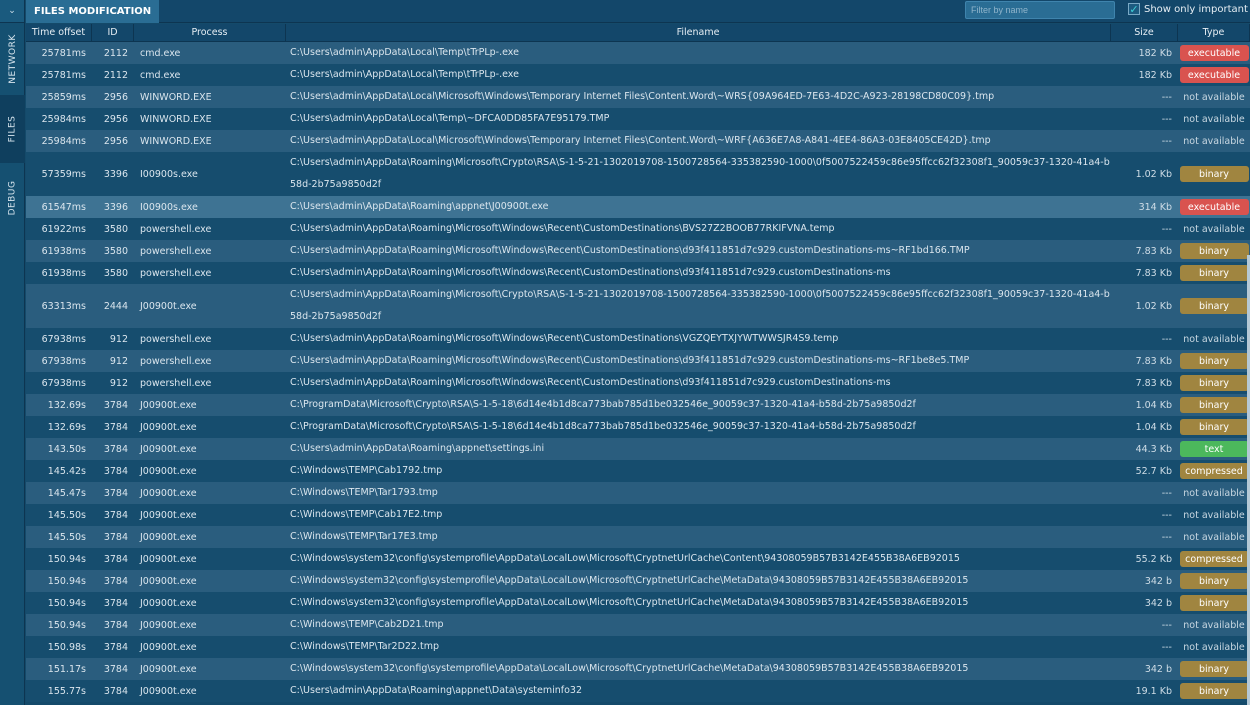 Image resolution: width=1250 pixels, height=705 pixels. Describe the element at coordinates (12, 59) in the screenshot. I see `sidebar-tab-network: NETWORK` at that location.